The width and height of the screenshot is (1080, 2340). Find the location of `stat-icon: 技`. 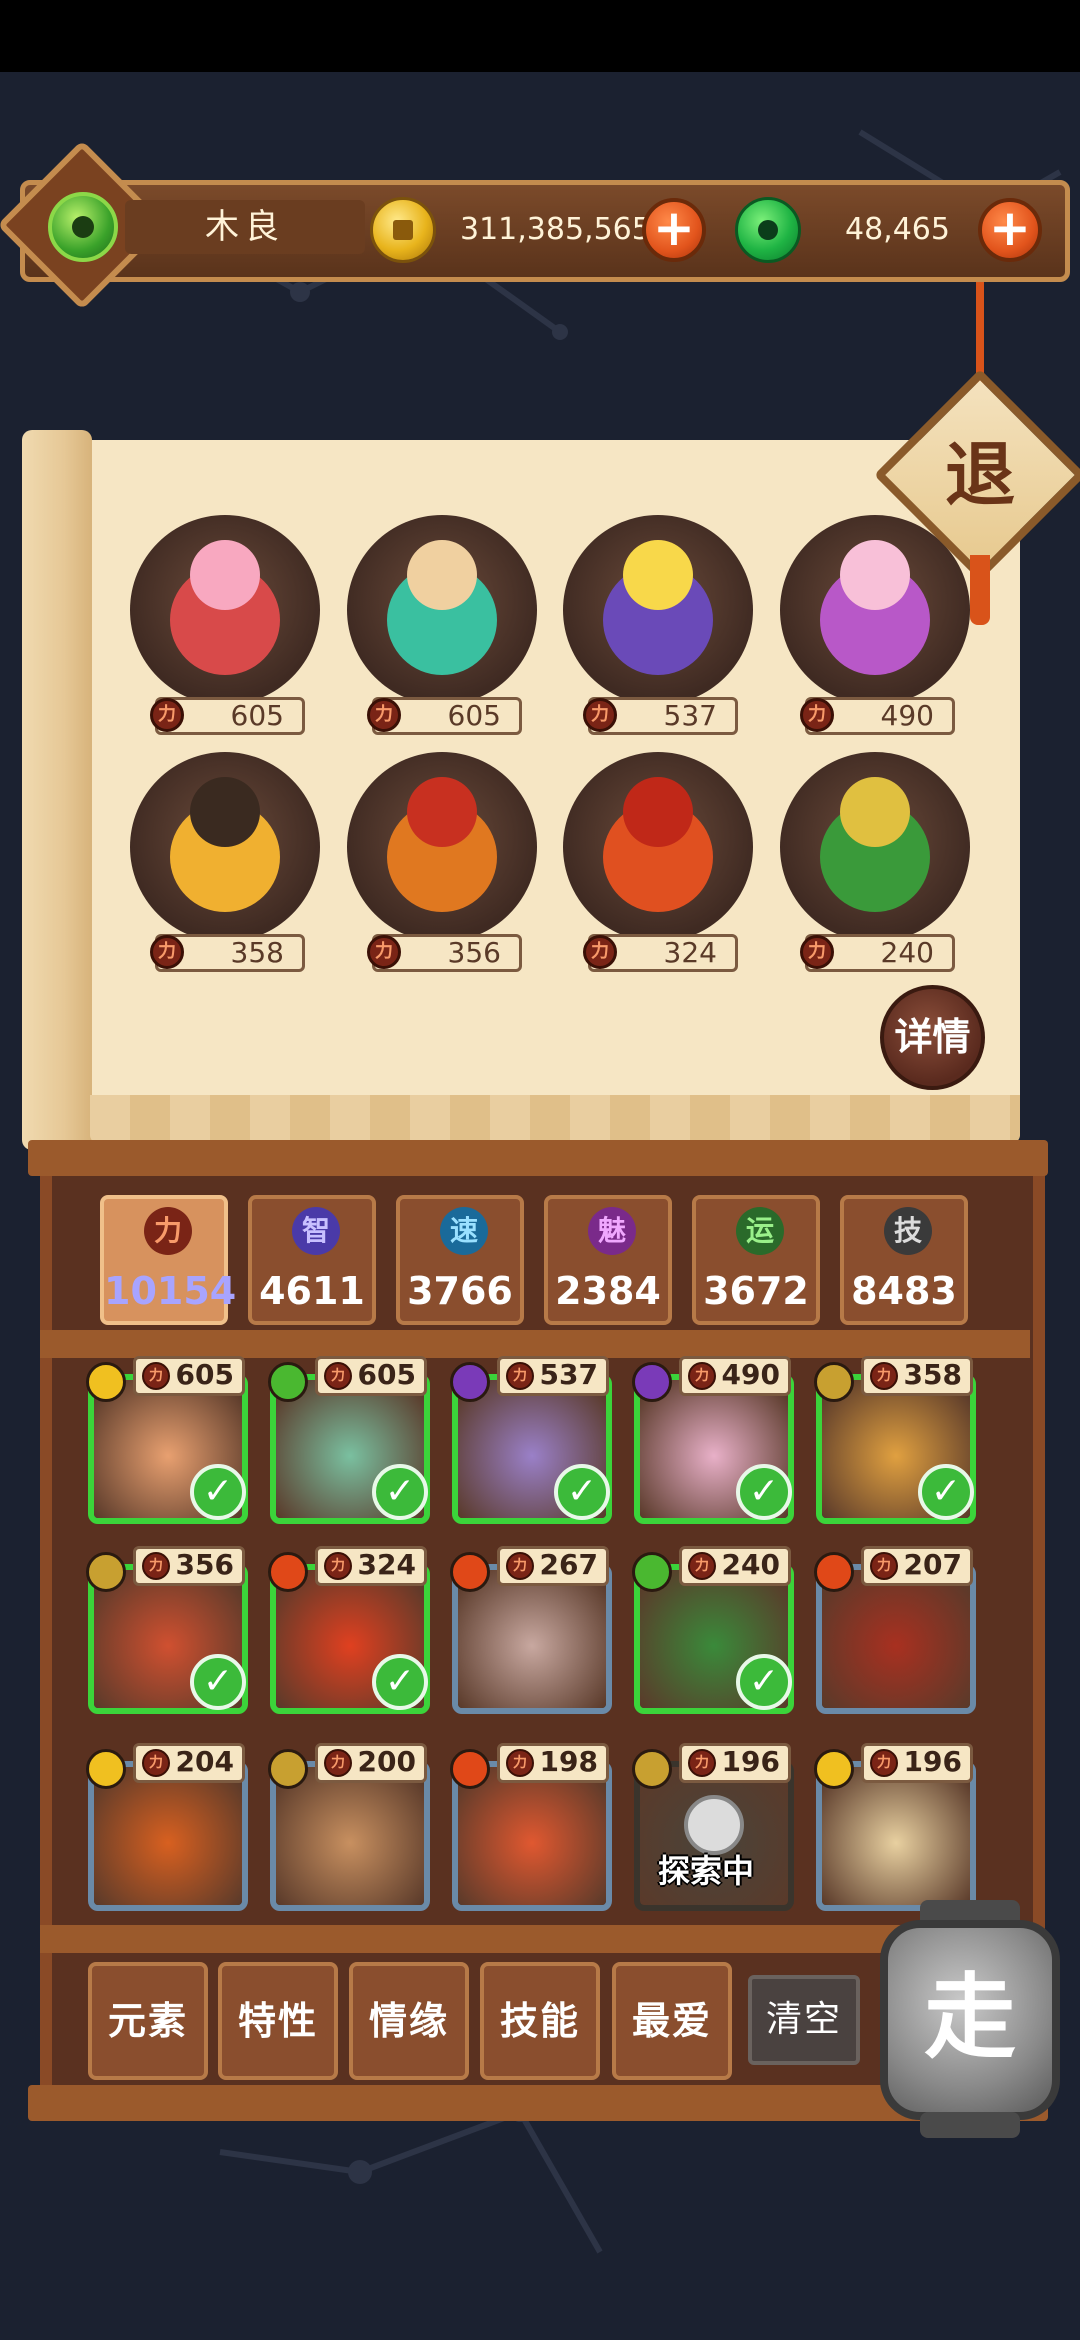

stat-icon: 技 is located at coordinates (908, 1231).